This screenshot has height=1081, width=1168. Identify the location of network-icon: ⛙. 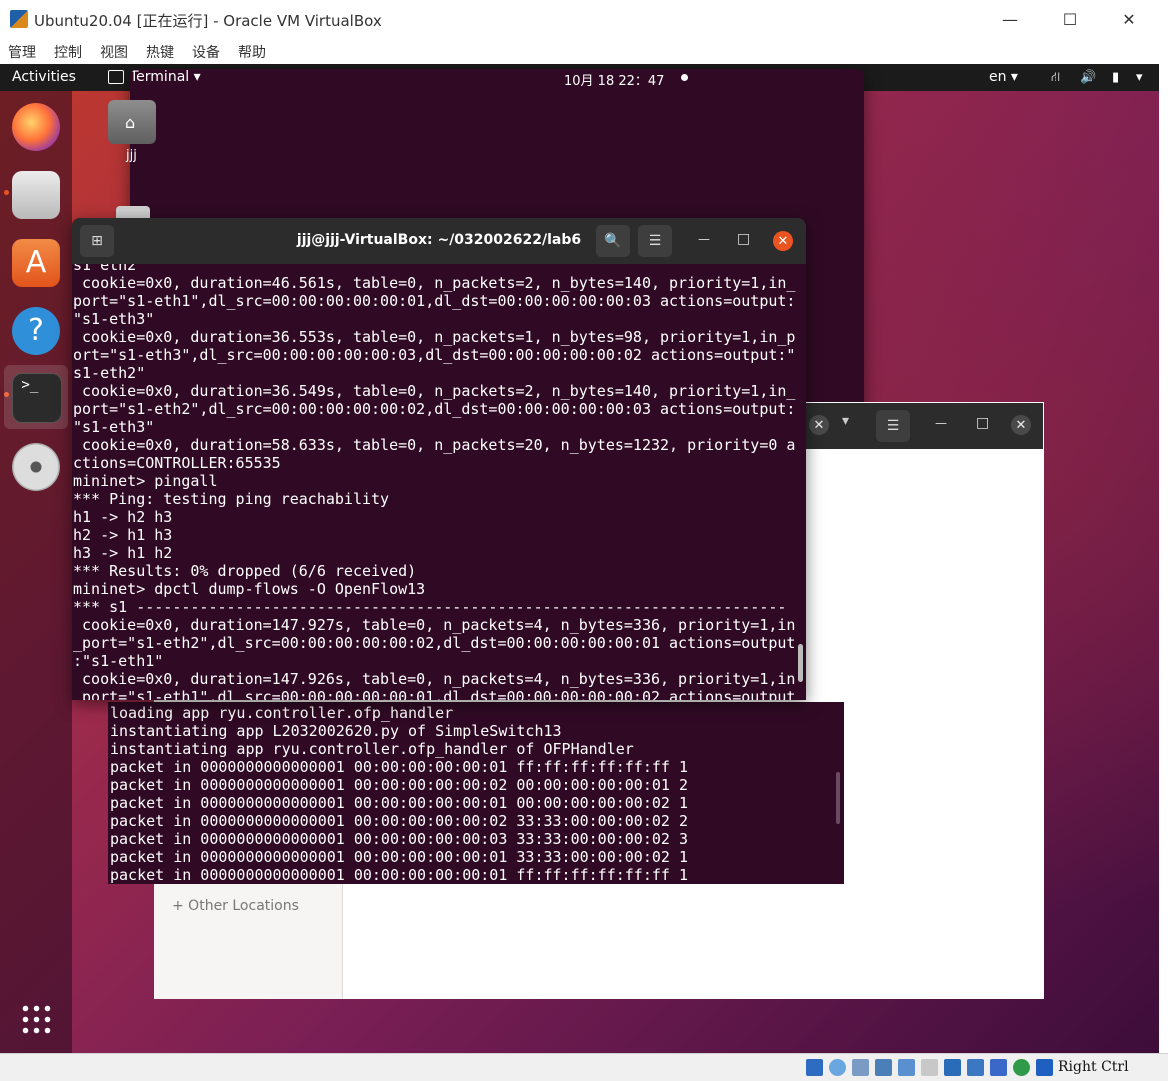
(1055, 78).